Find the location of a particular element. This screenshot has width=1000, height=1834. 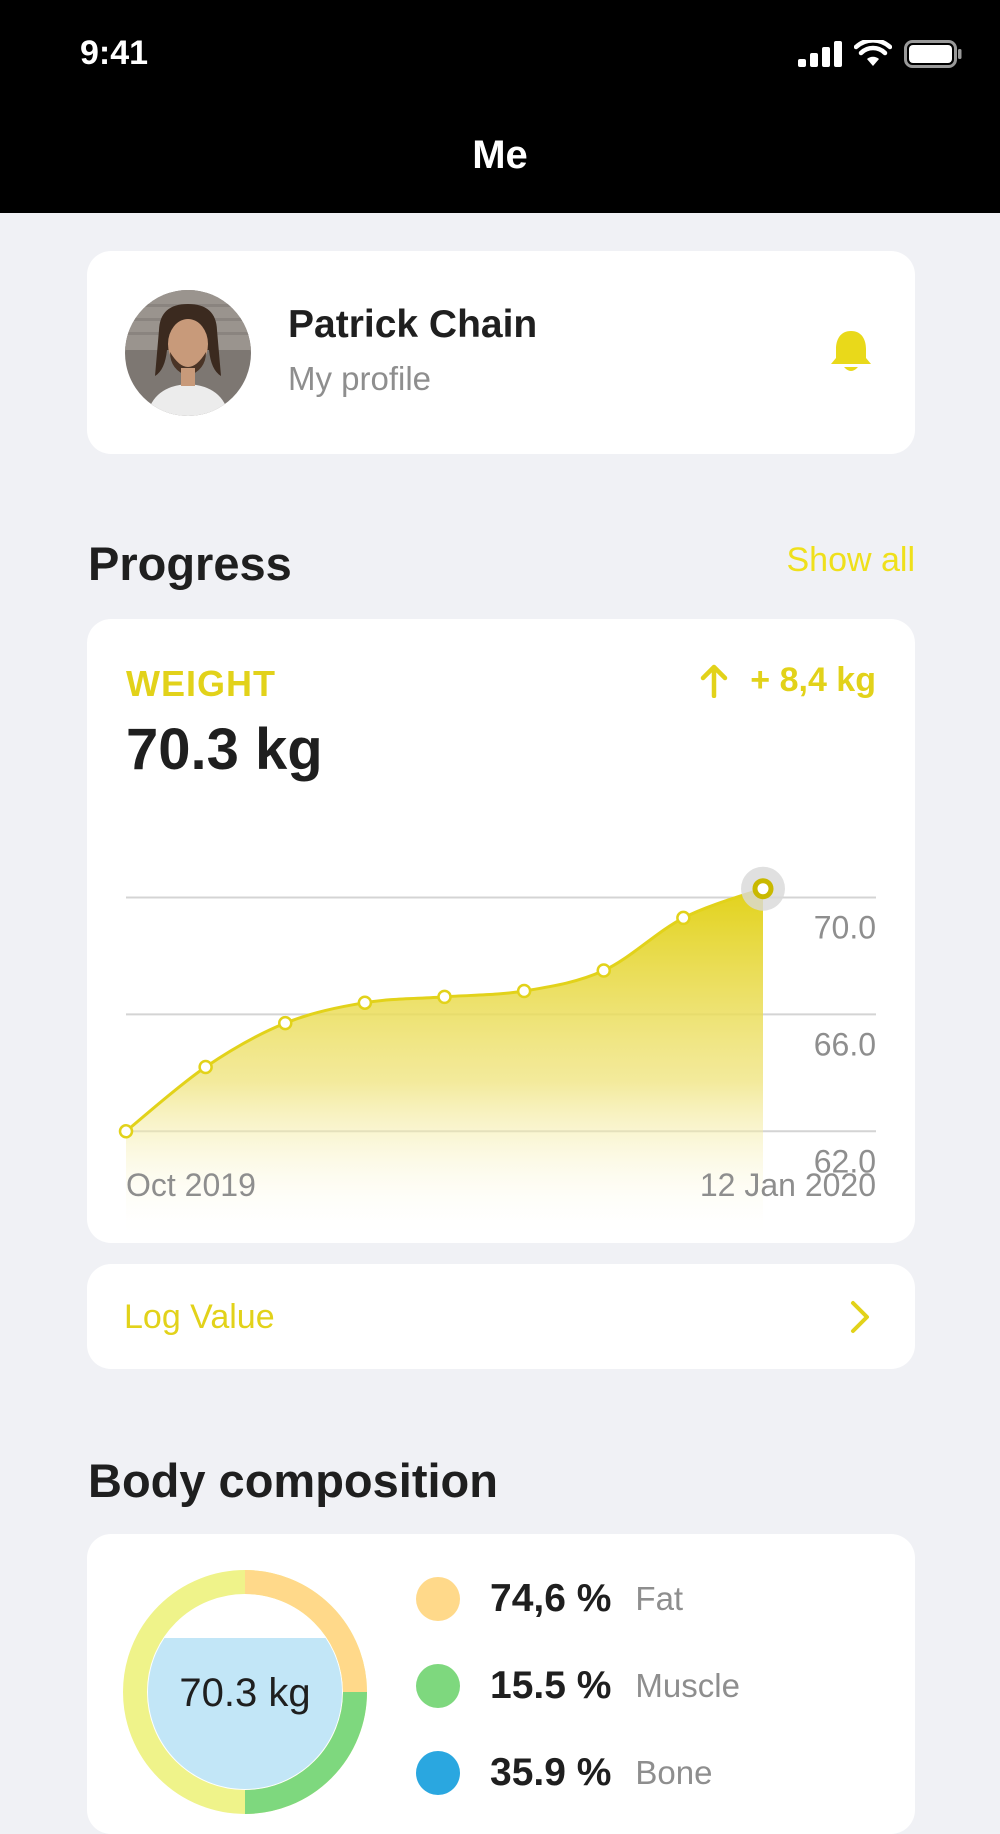

profile-card: Patrick Chain My profile is located at coordinates (501, 352).